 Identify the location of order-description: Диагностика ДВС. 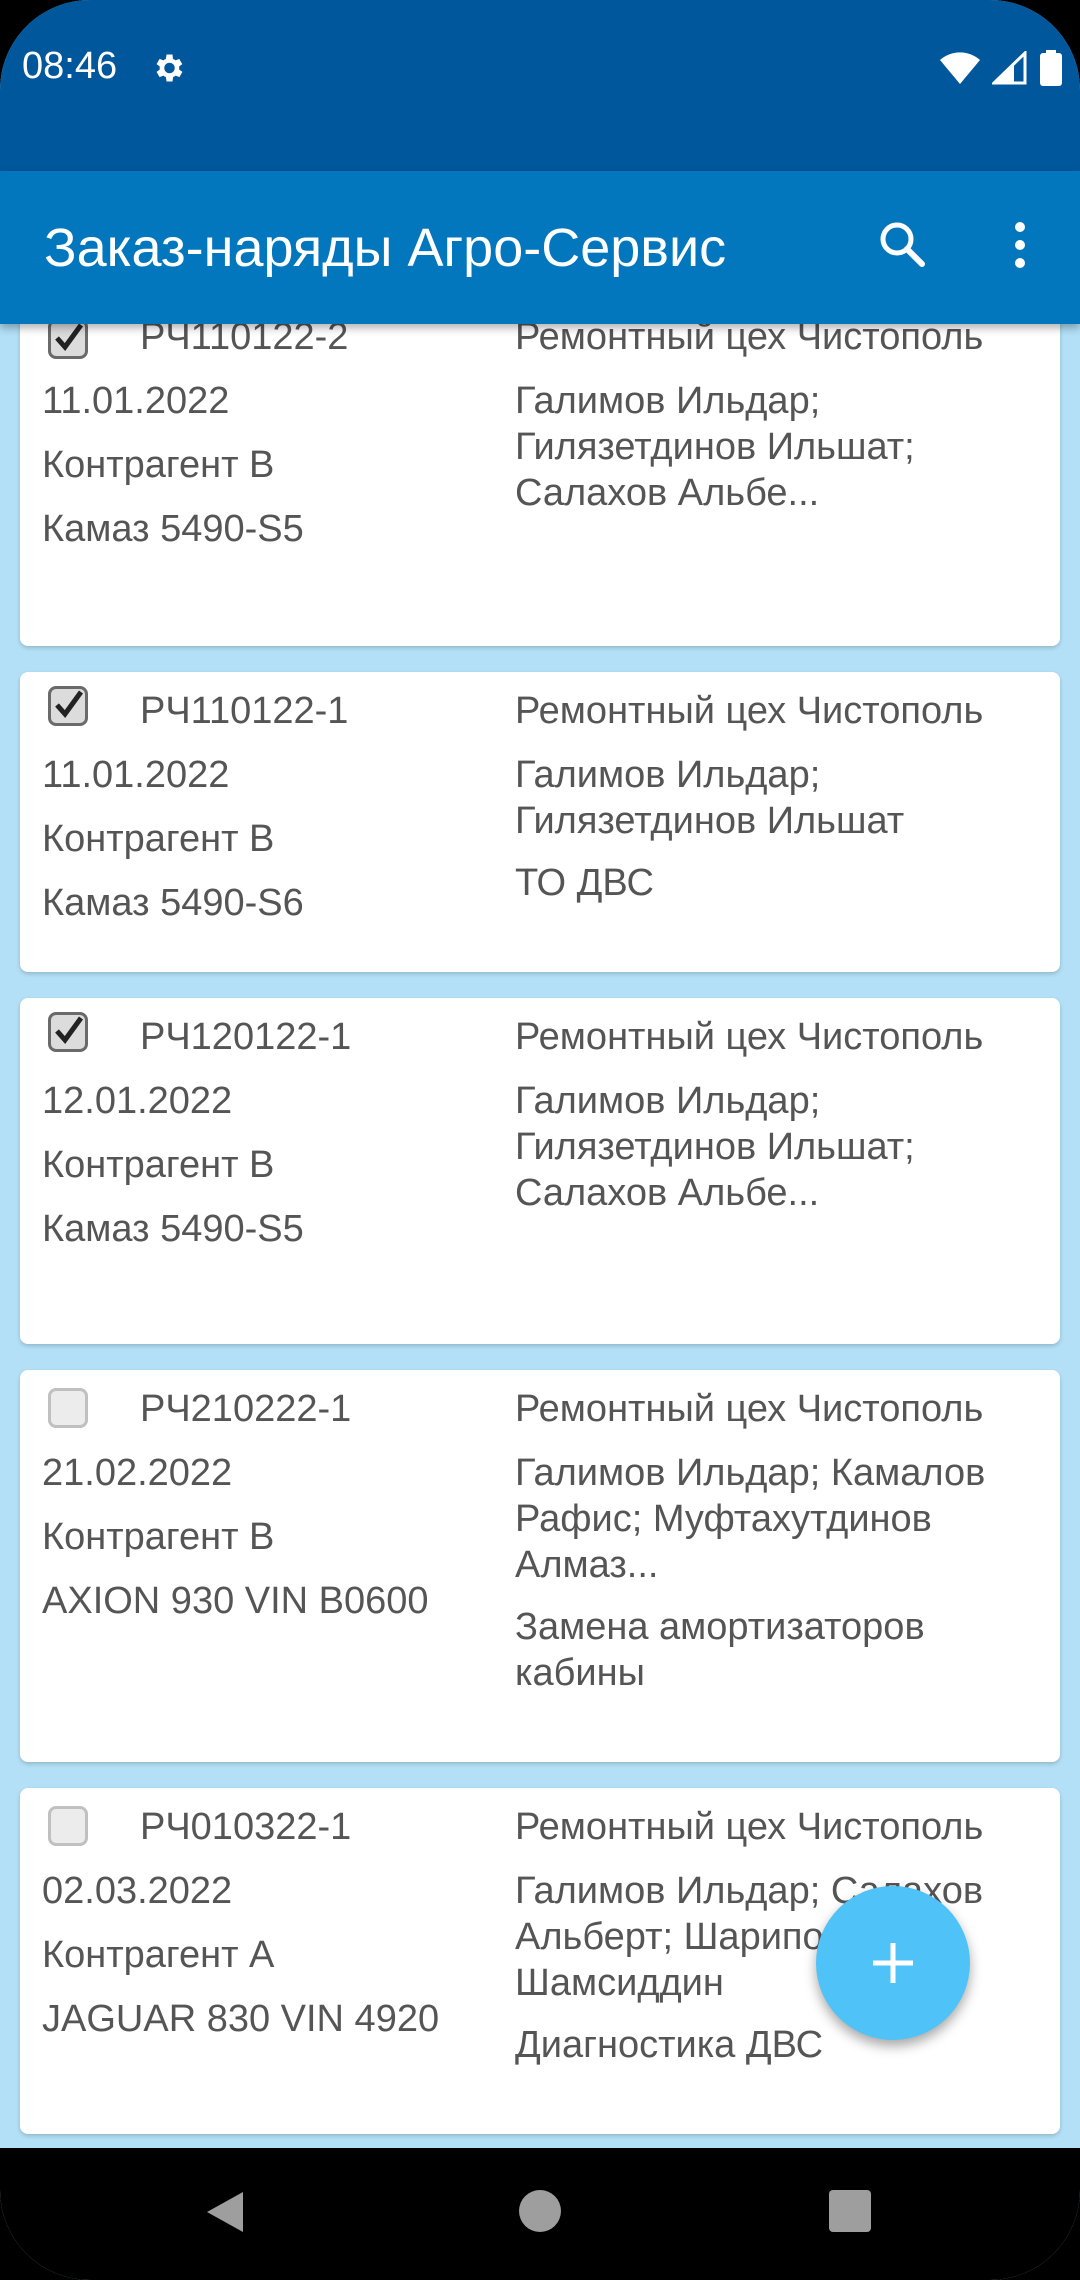
(669, 2045).